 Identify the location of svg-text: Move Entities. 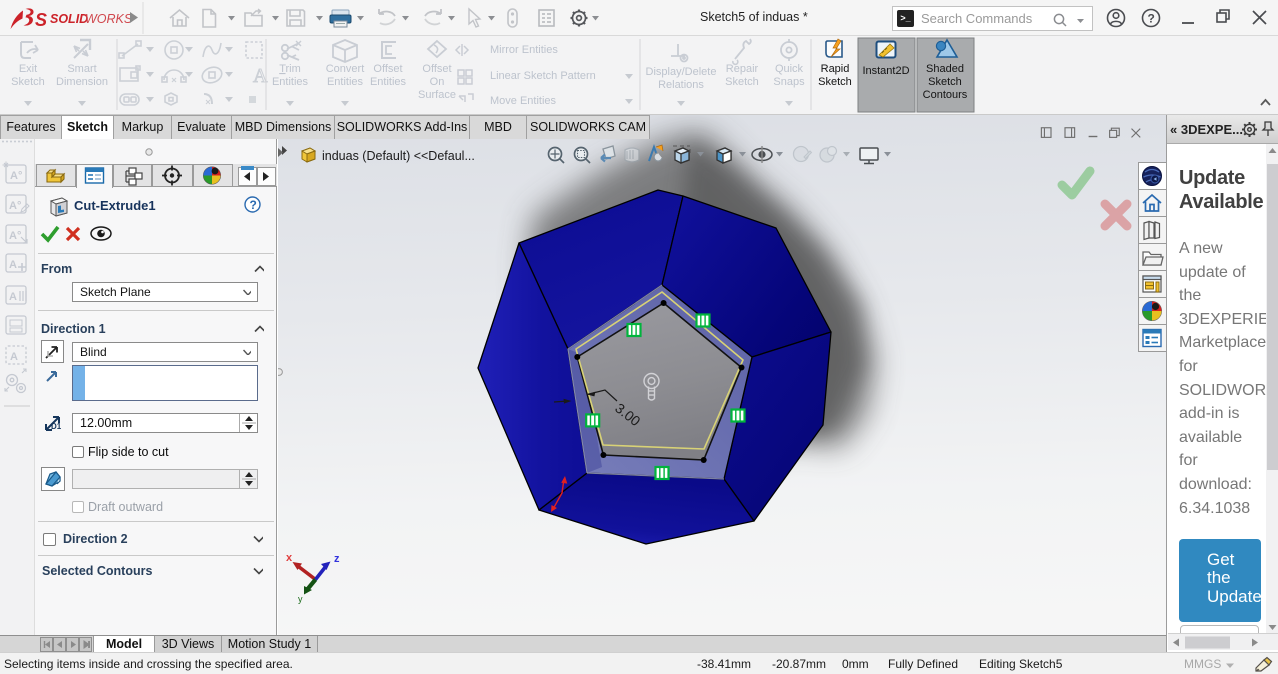
(523, 101).